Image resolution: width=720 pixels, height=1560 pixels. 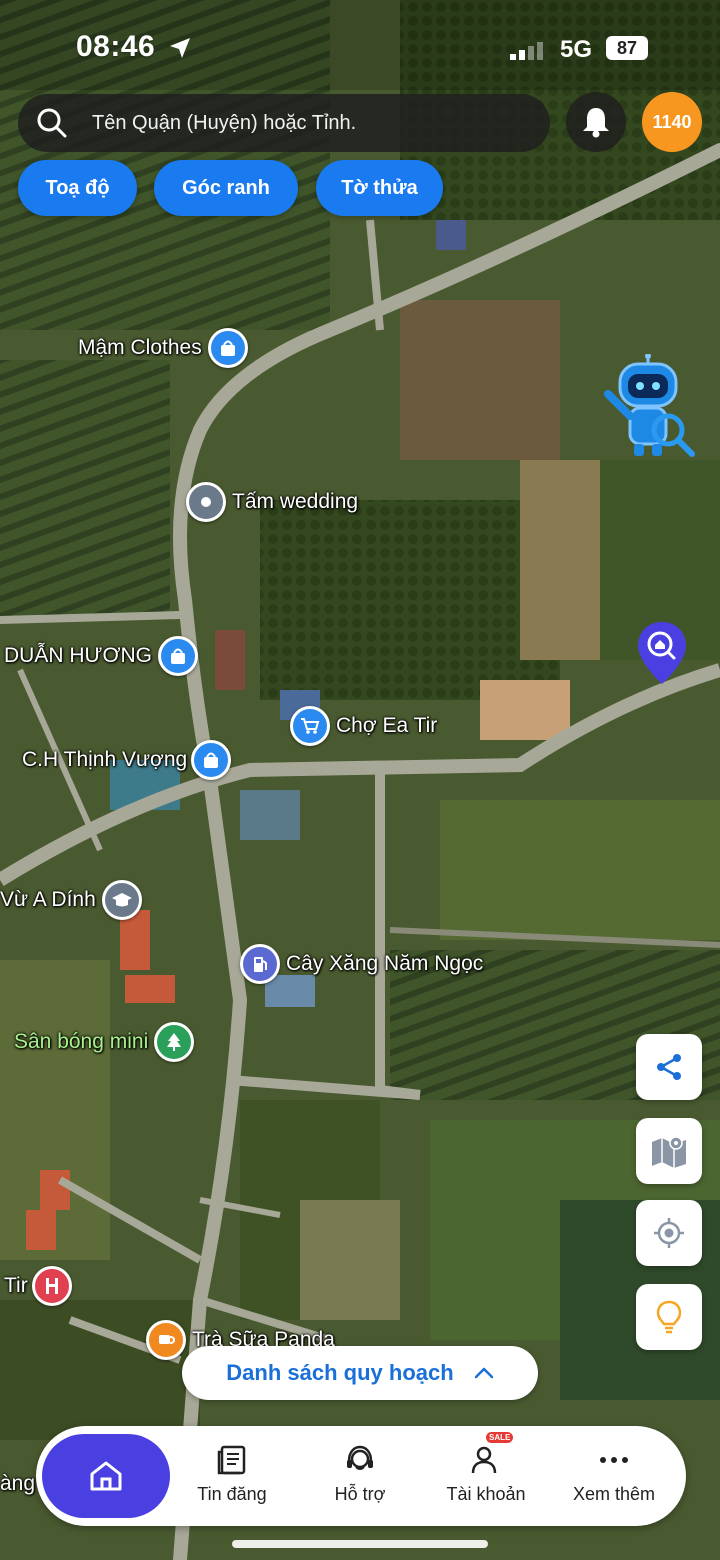 I want to click on my-location-button, so click(x=669, y=1233).